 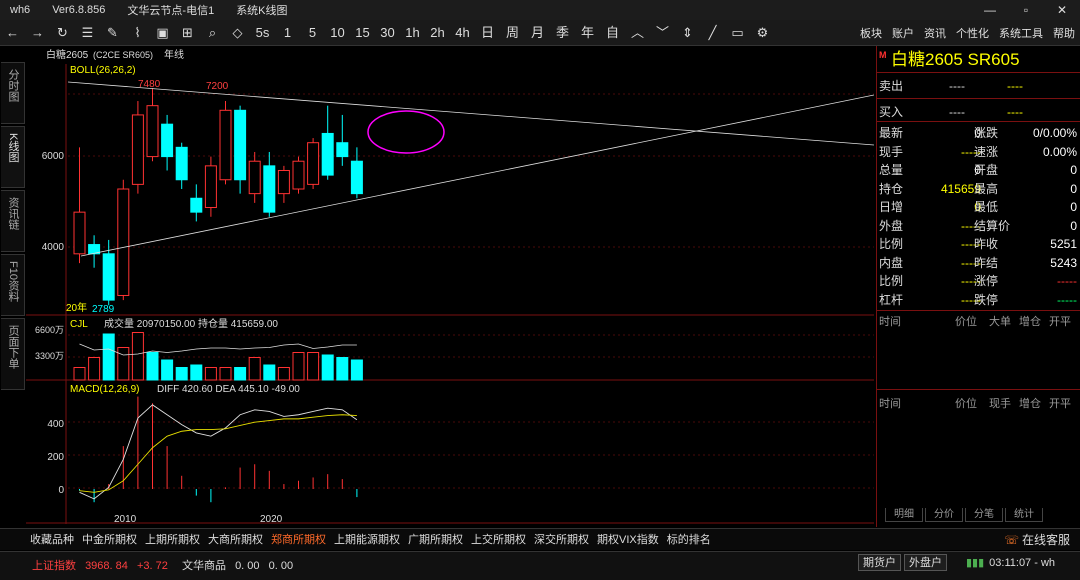 I want to click on chart-icon: ⌇, so click(x=137, y=33).